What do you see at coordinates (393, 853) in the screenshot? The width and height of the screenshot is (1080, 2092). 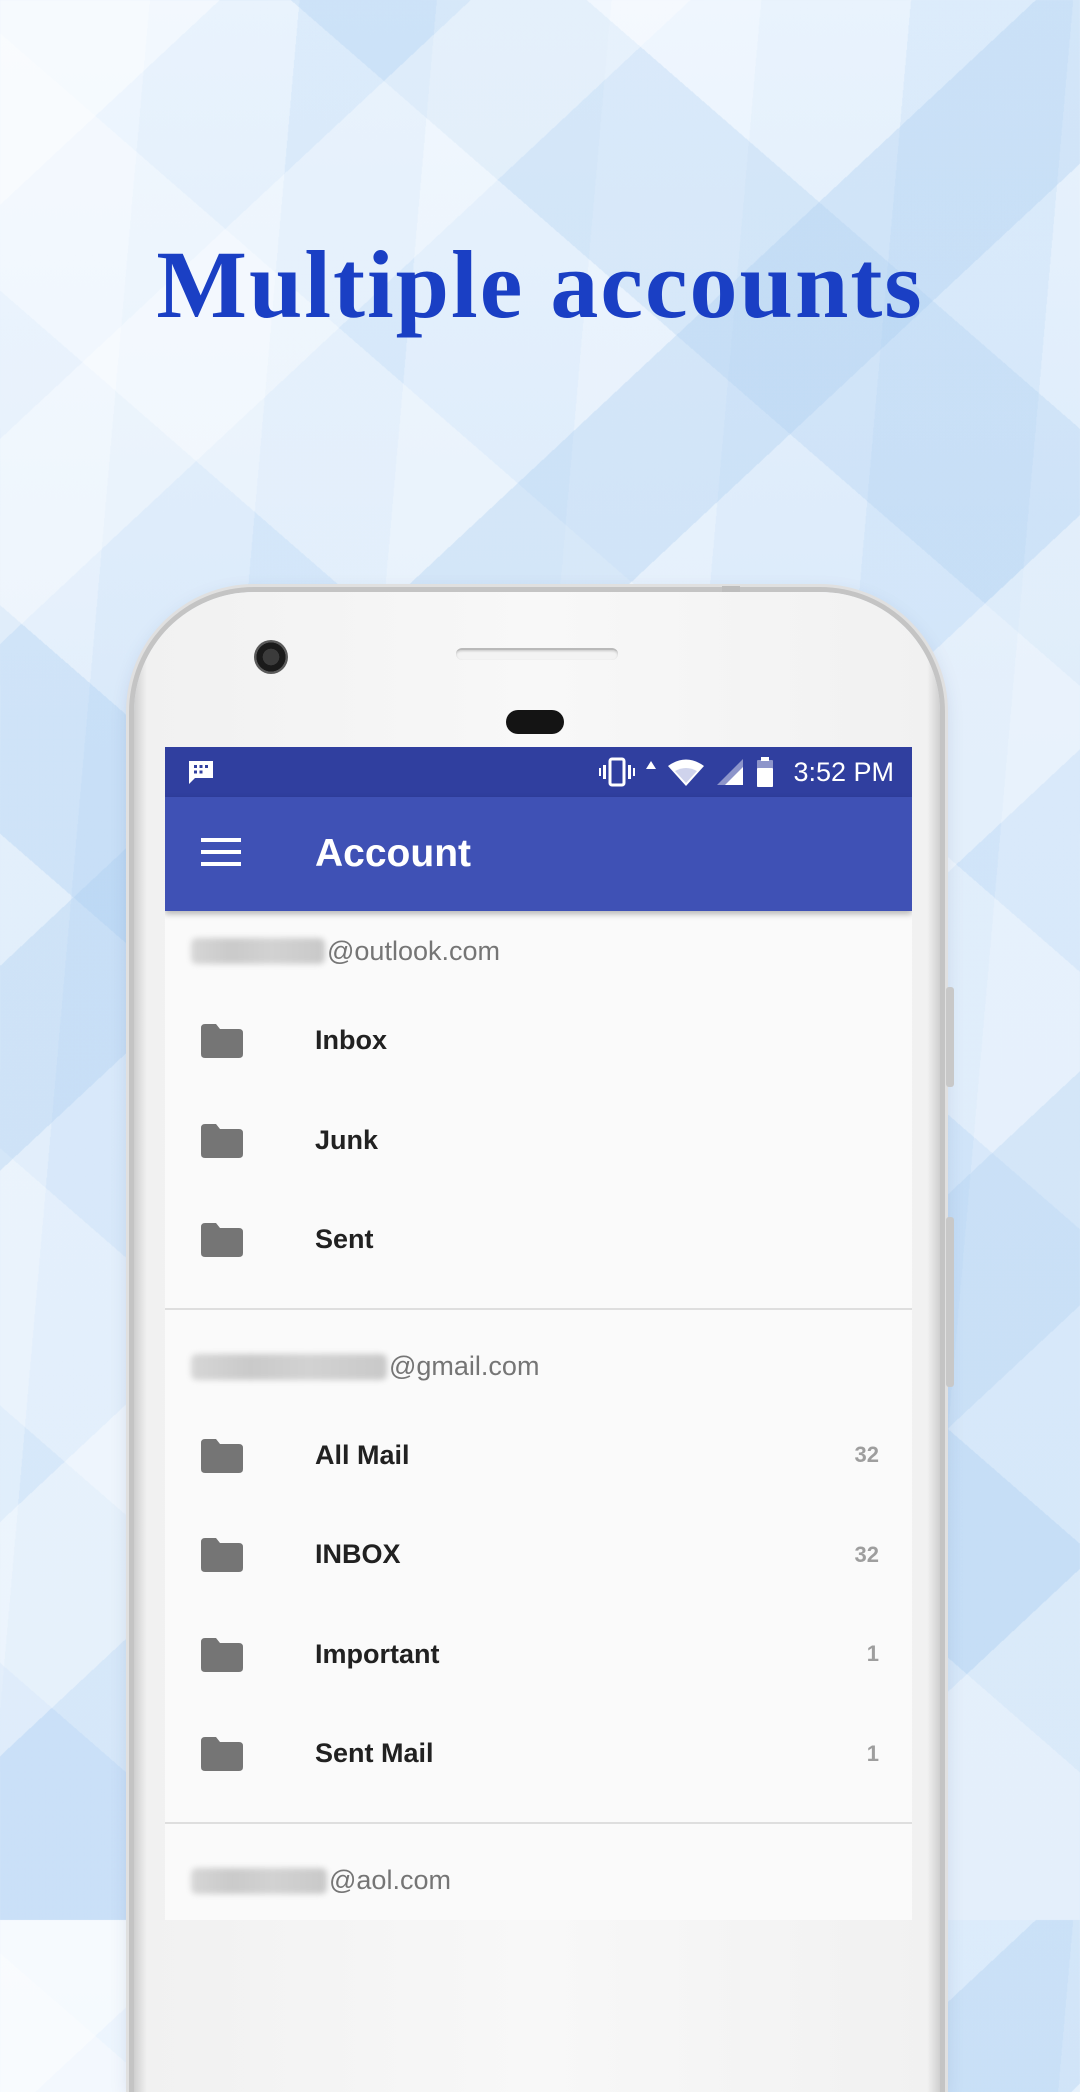 I see `app-bar-title: Account` at bounding box center [393, 853].